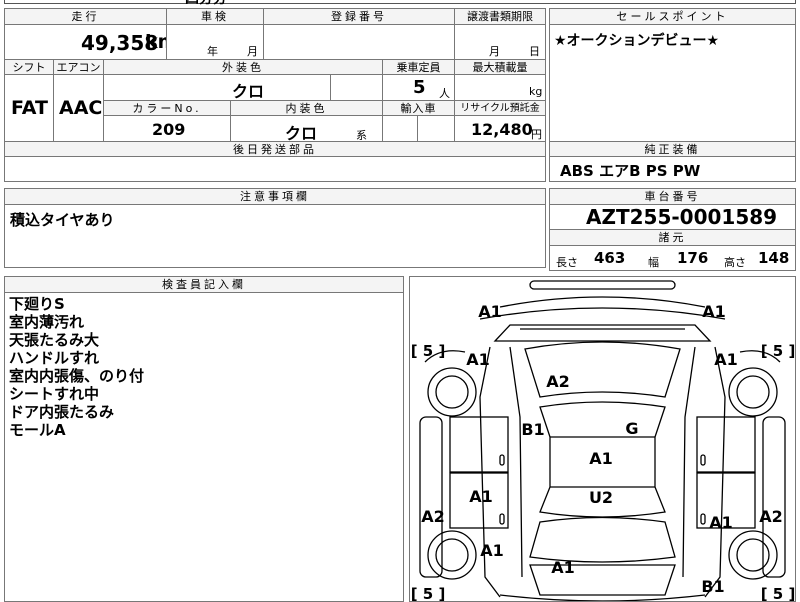  I want to click on recycle-unit: 円, so click(536, 134).